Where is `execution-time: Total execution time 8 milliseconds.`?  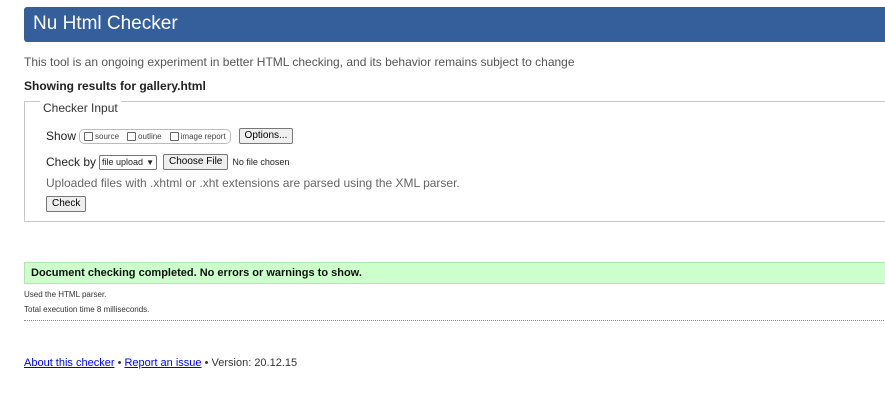
execution-time: Total execution time 8 milliseconds. is located at coordinates (87, 309).